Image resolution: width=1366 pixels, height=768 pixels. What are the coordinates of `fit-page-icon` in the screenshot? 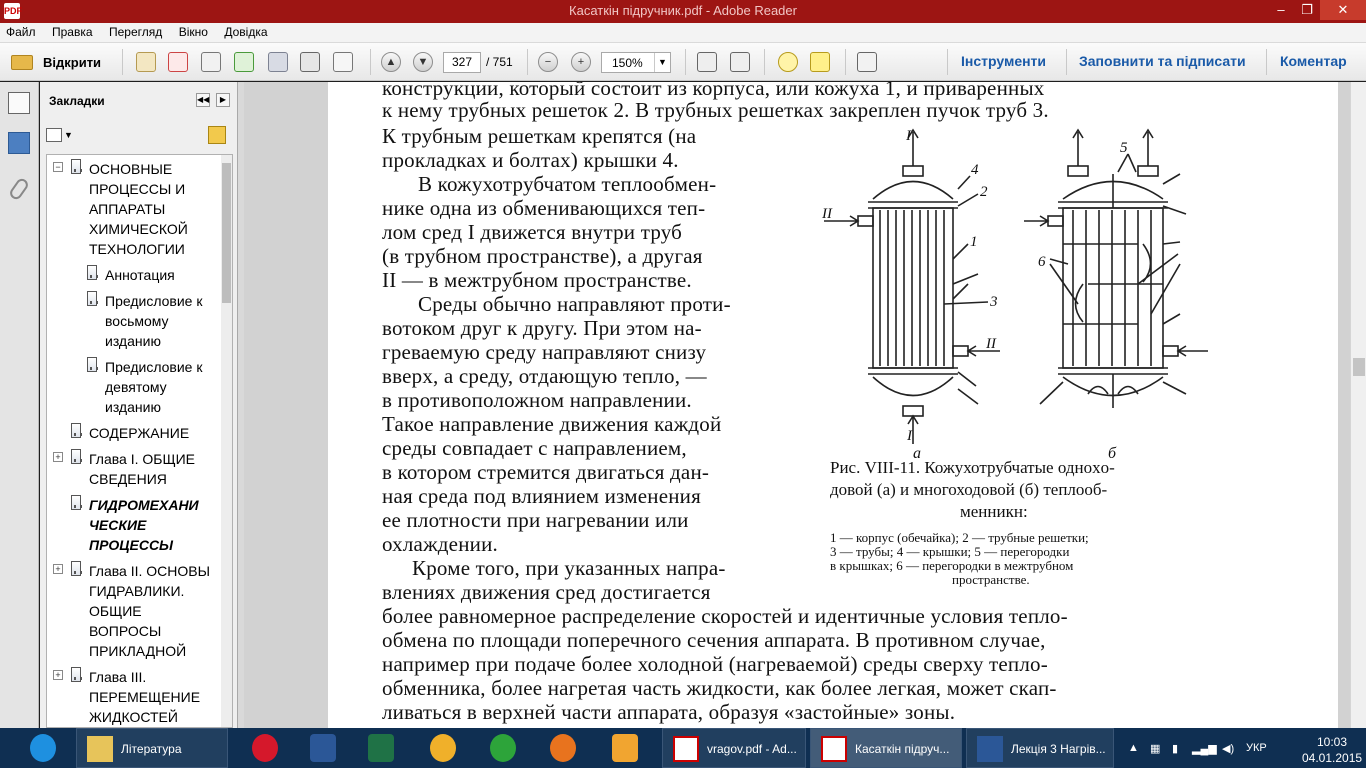 It's located at (707, 62).